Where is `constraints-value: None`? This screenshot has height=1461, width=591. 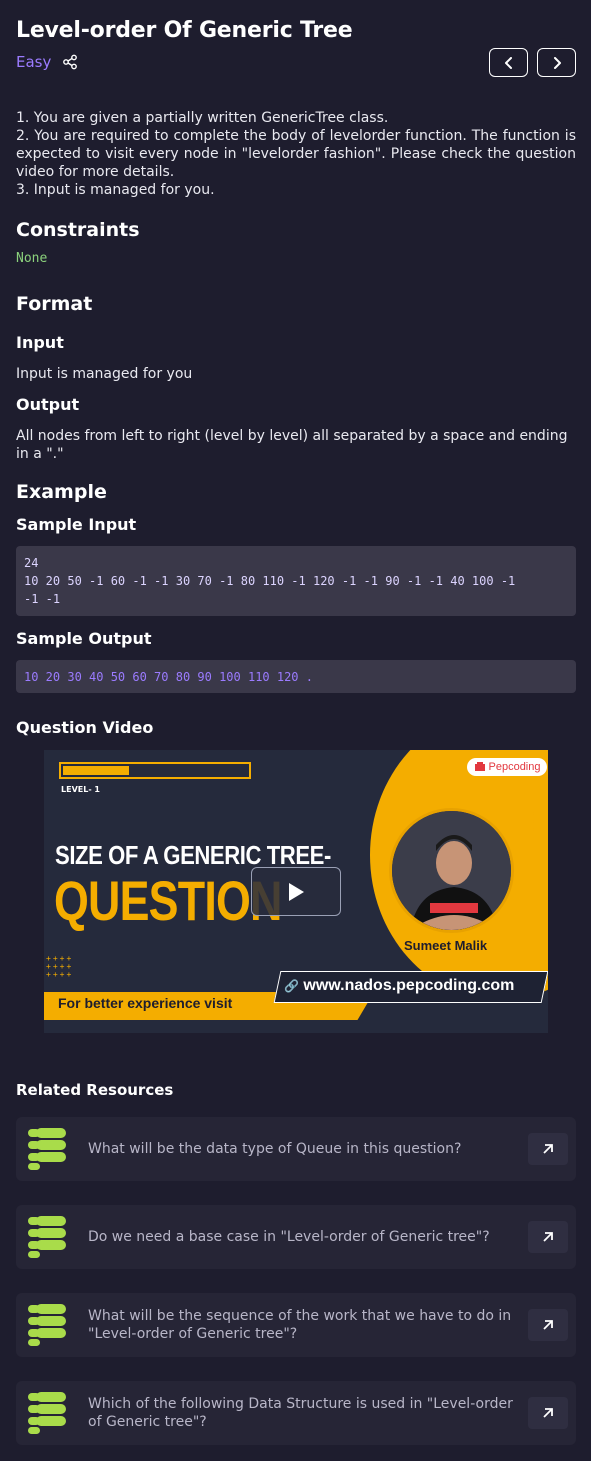 constraints-value: None is located at coordinates (32, 258).